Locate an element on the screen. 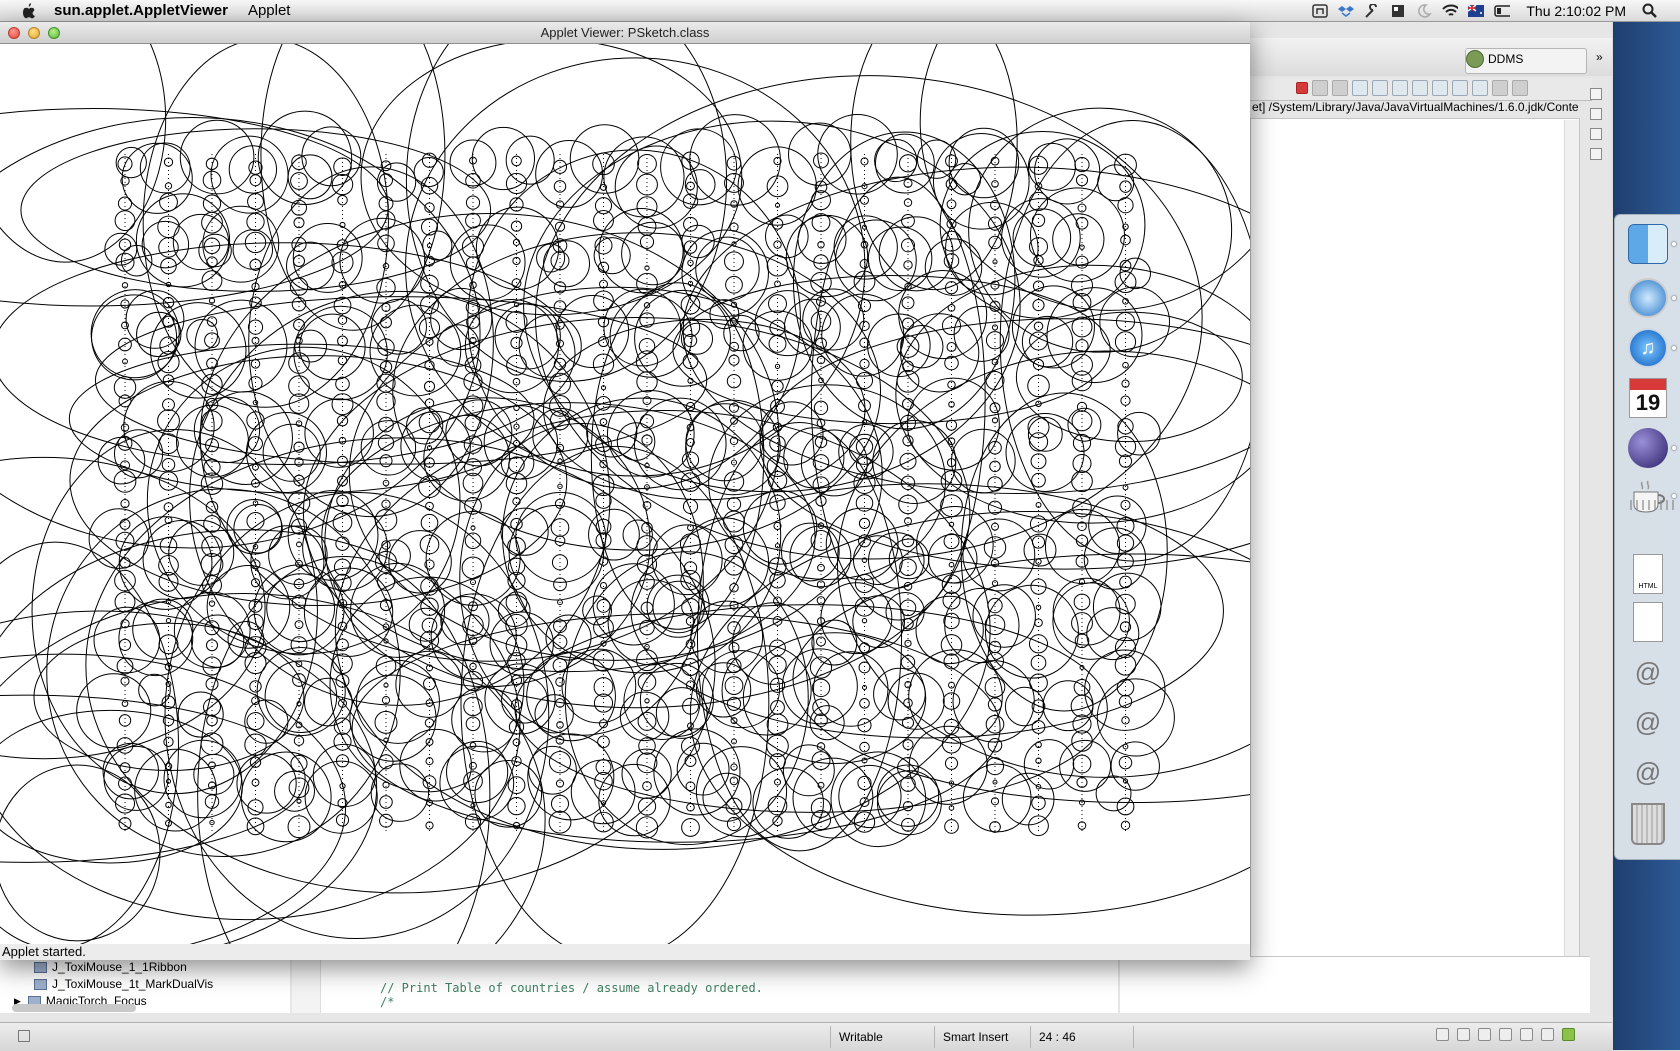 This screenshot has width=1680, height=1051. minimize-view-icon is located at coordinates (1500, 88).